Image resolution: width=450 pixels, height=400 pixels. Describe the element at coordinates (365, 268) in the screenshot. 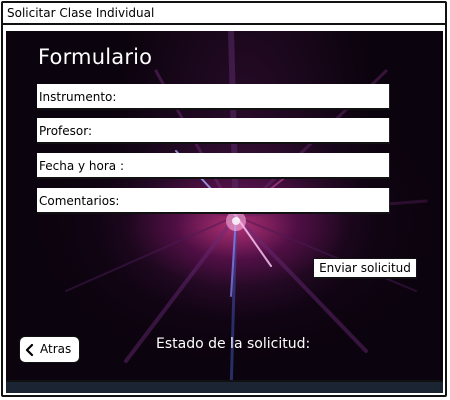

I see `send-request-button: Enviar solicitud` at that location.